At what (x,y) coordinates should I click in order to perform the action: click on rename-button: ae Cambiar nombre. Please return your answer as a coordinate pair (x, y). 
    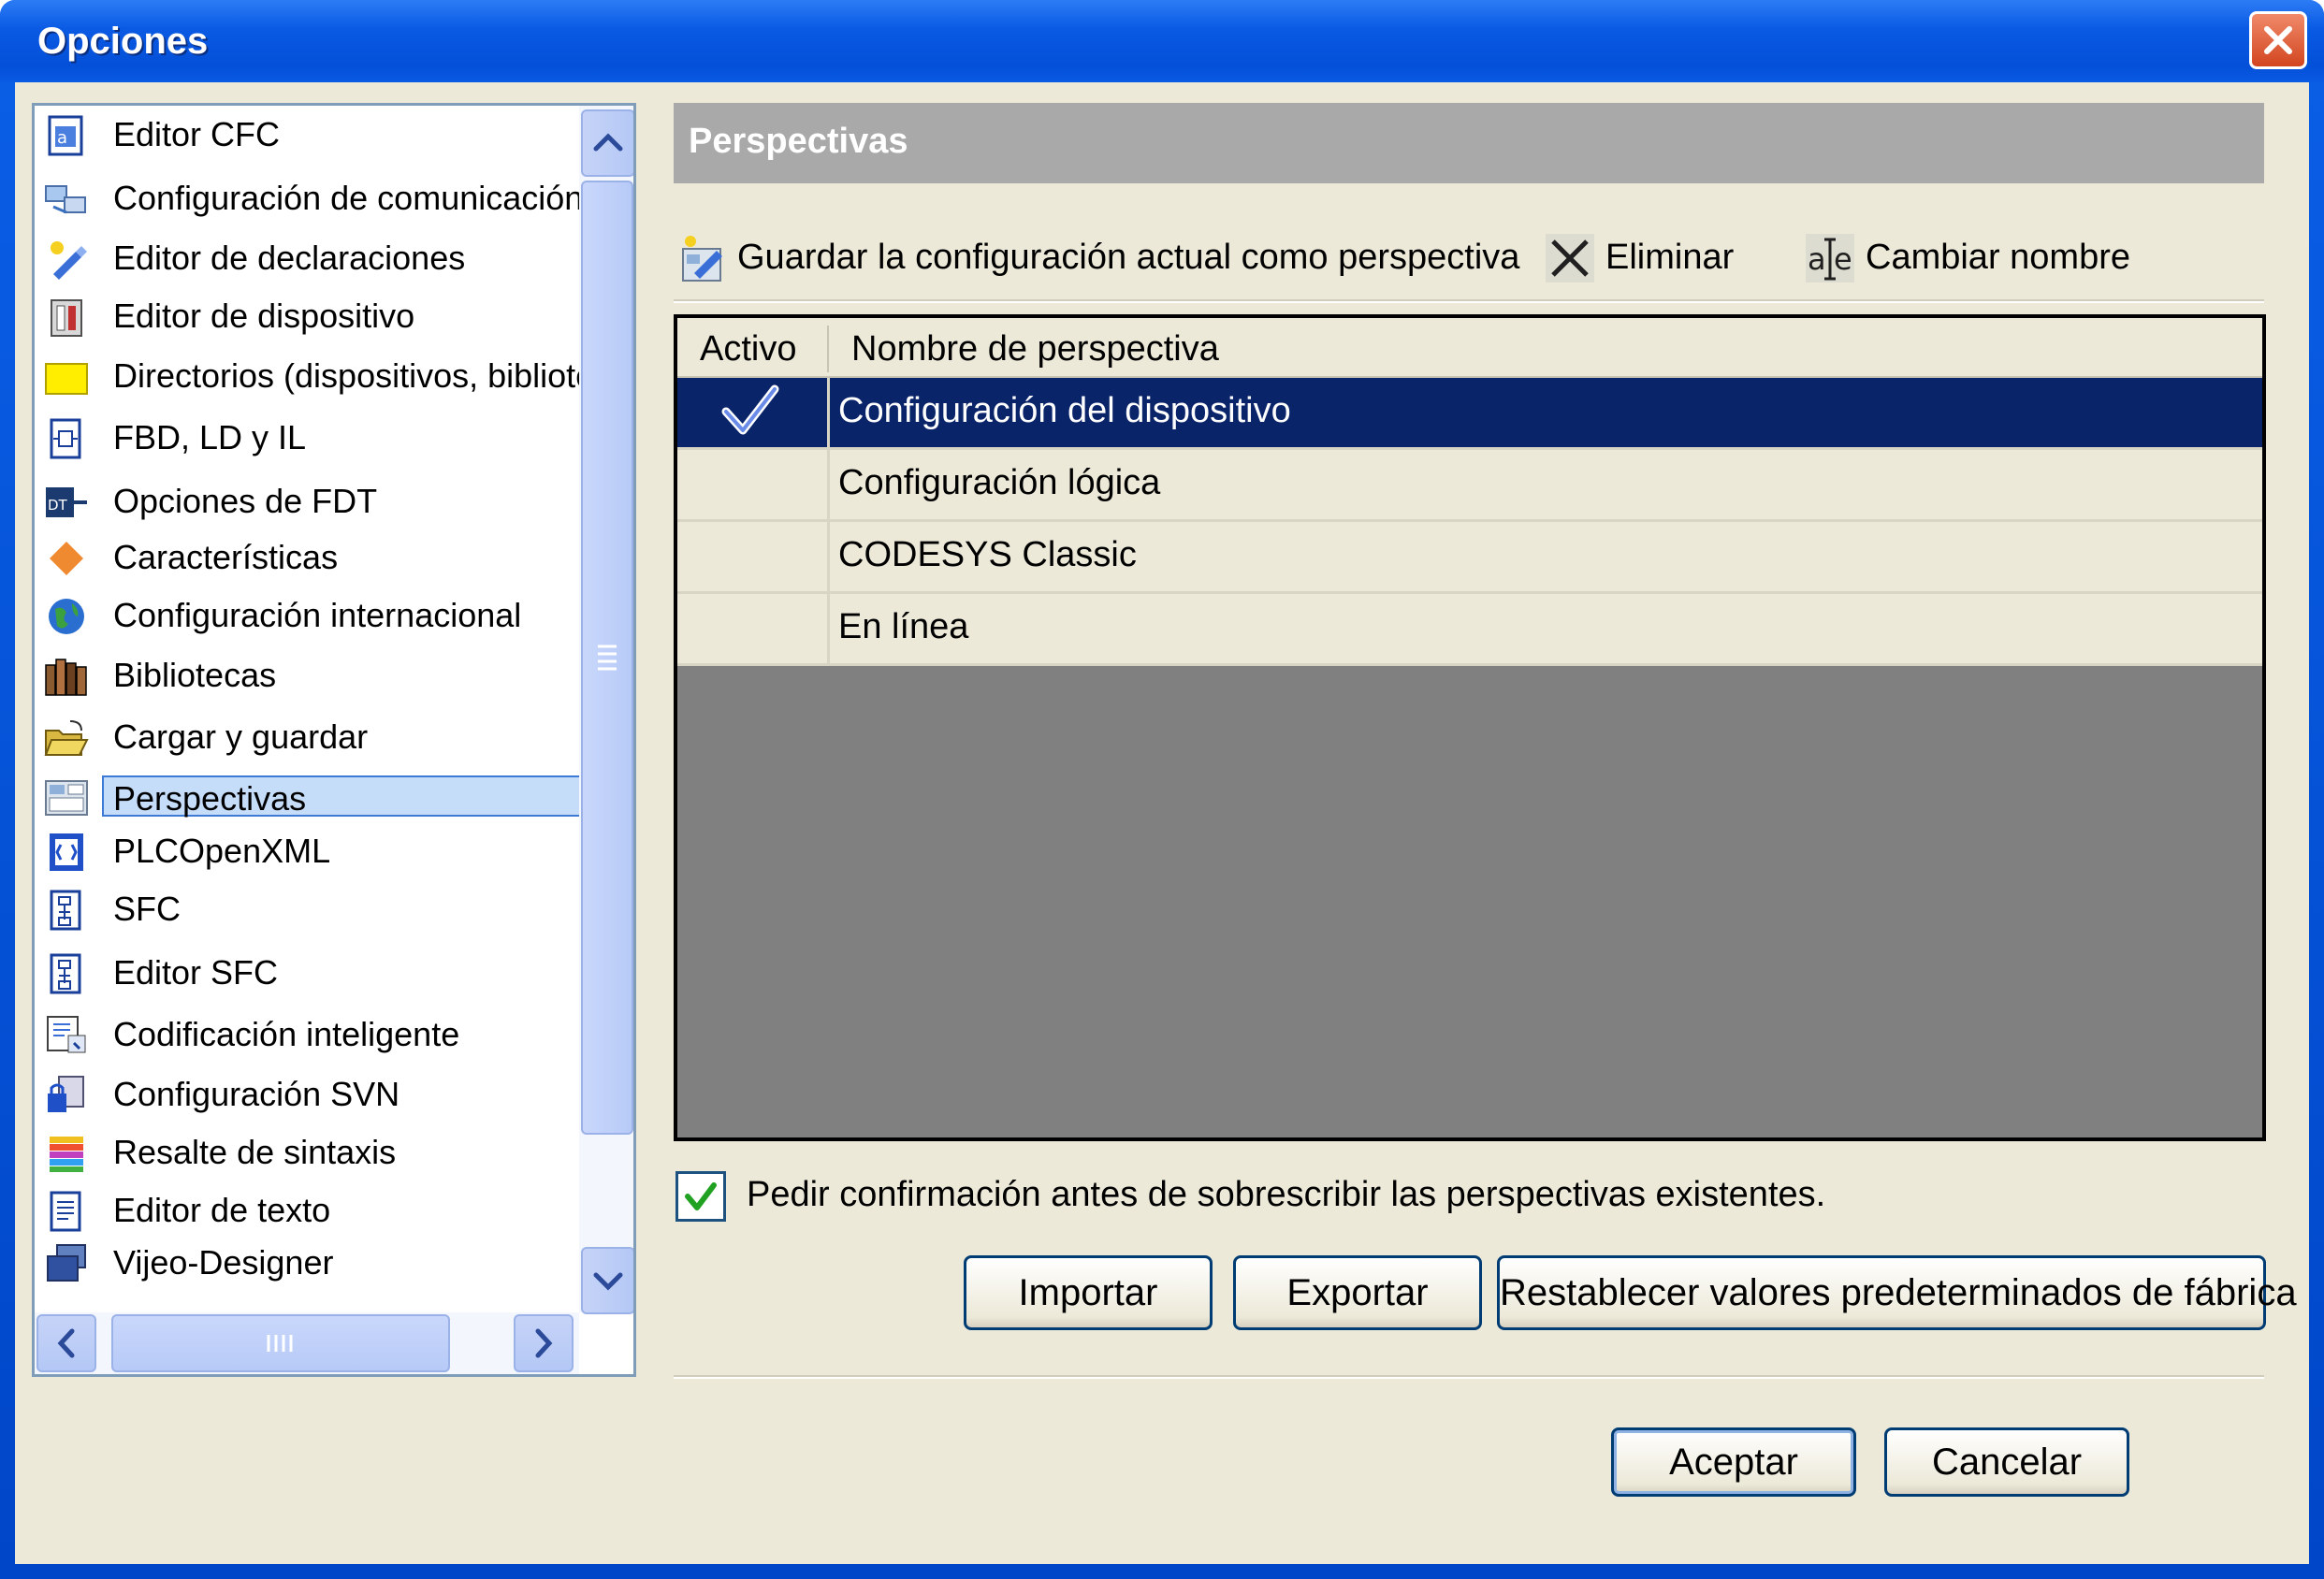
    Looking at the image, I should click on (1972, 258).